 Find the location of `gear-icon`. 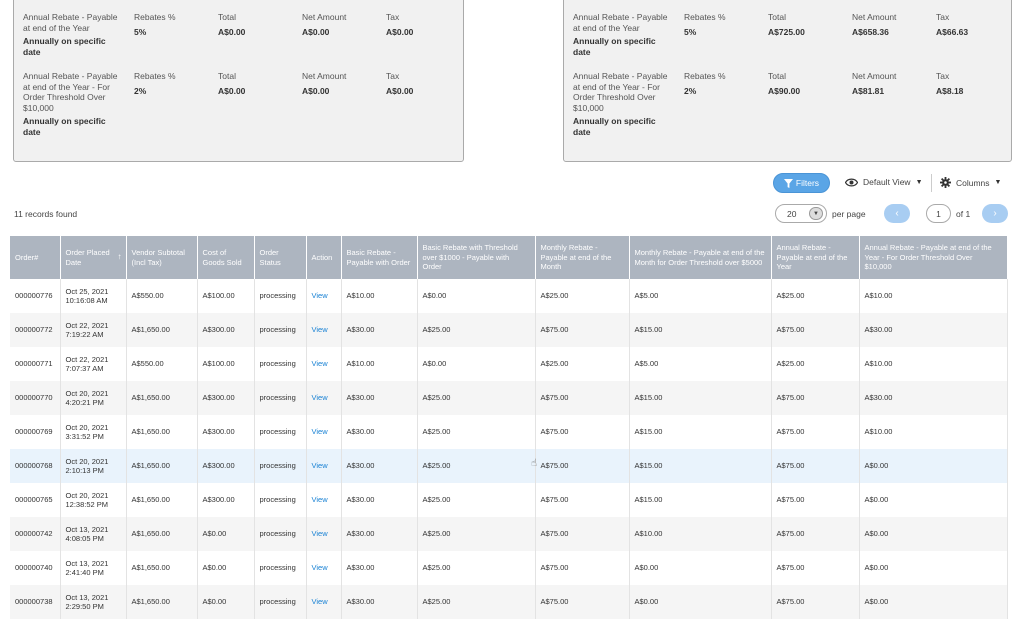

gear-icon is located at coordinates (945, 182).